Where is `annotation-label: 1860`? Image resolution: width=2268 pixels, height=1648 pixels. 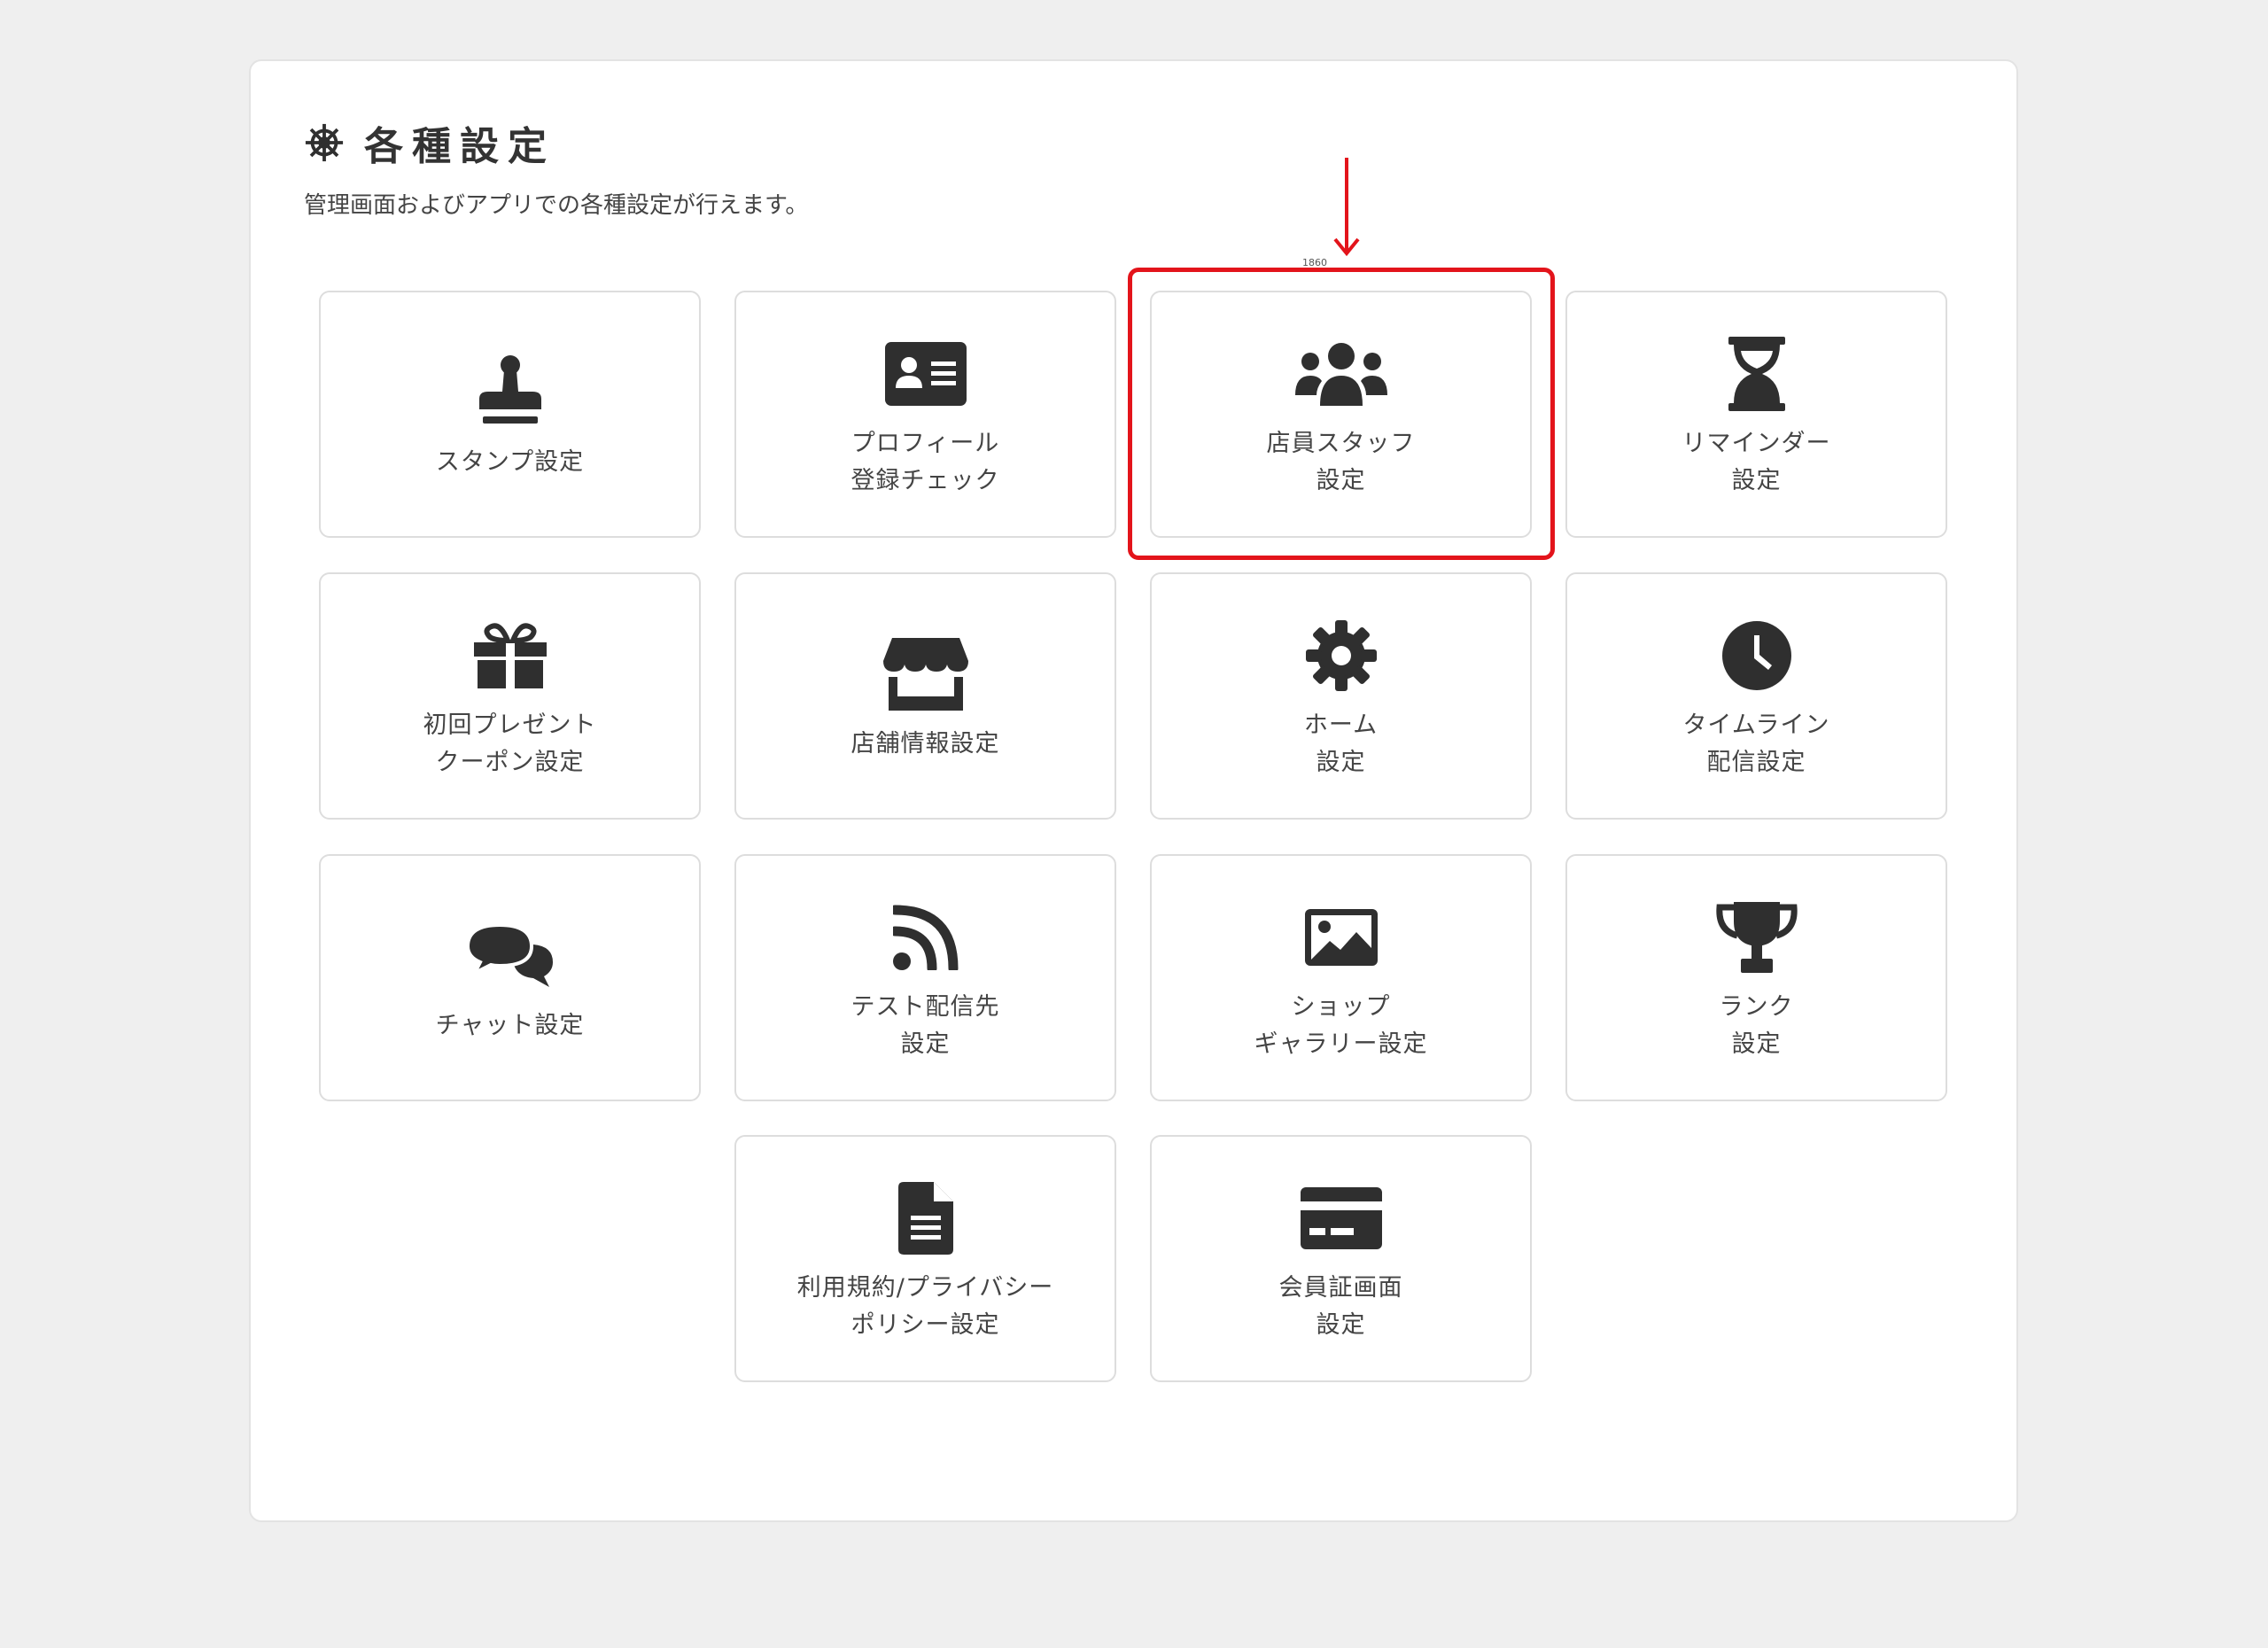
annotation-label: 1860 is located at coordinates (1314, 262).